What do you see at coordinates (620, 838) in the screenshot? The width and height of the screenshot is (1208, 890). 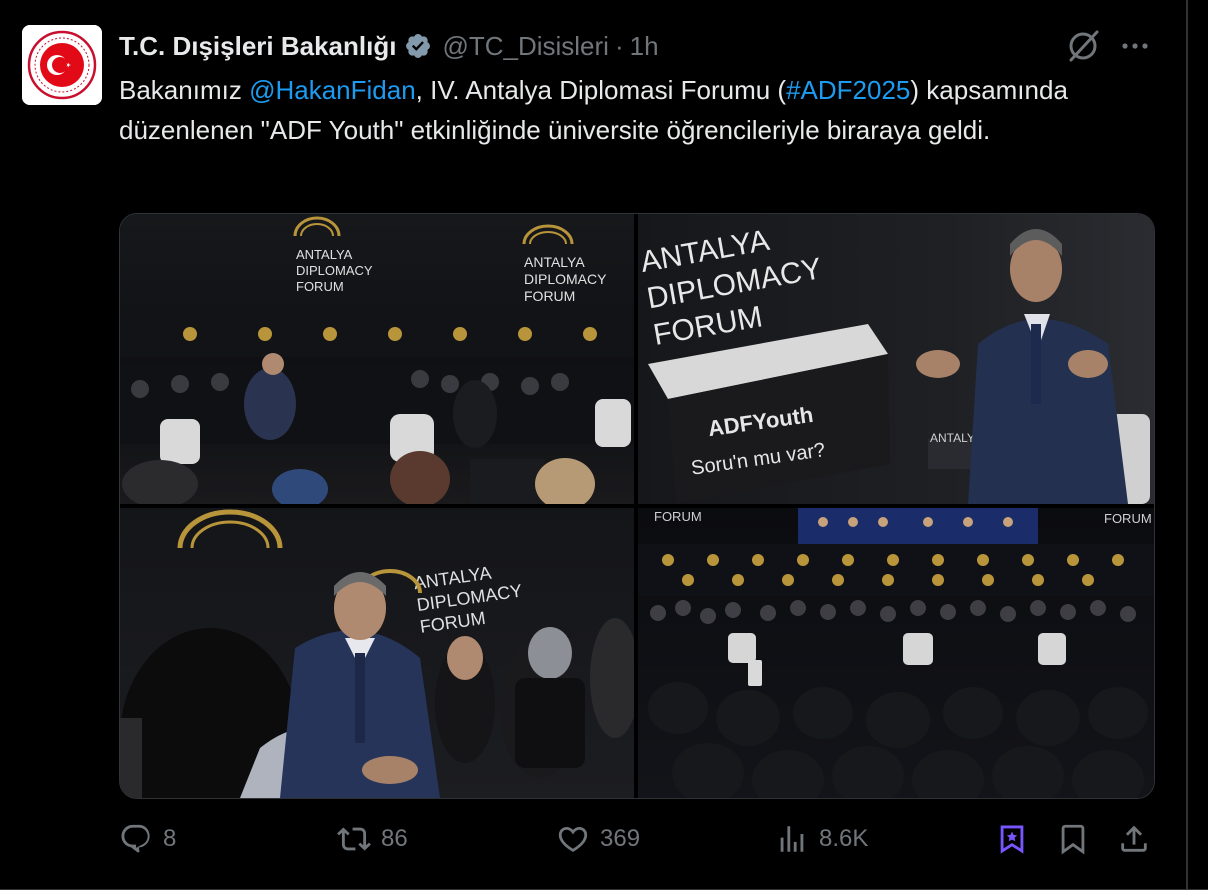 I see `like-count: 369` at bounding box center [620, 838].